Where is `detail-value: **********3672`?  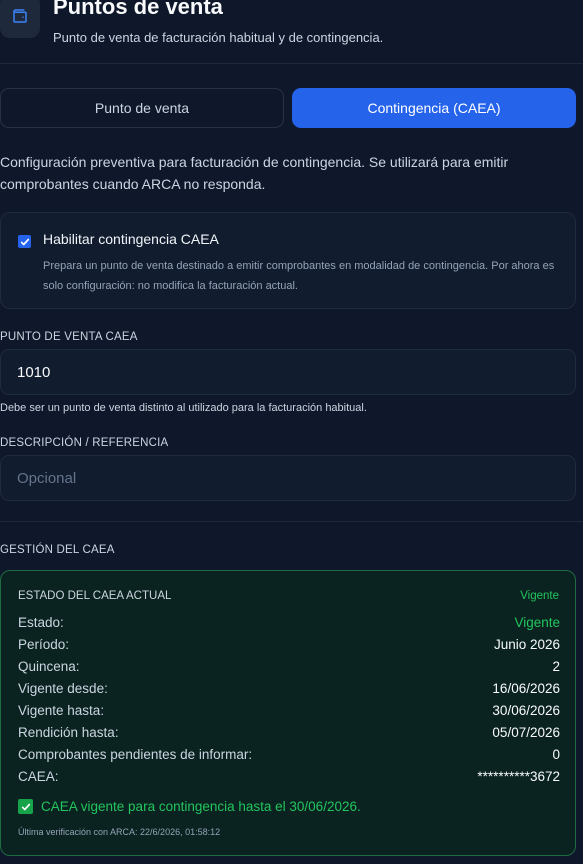
detail-value: **********3672 is located at coordinates (518, 776).